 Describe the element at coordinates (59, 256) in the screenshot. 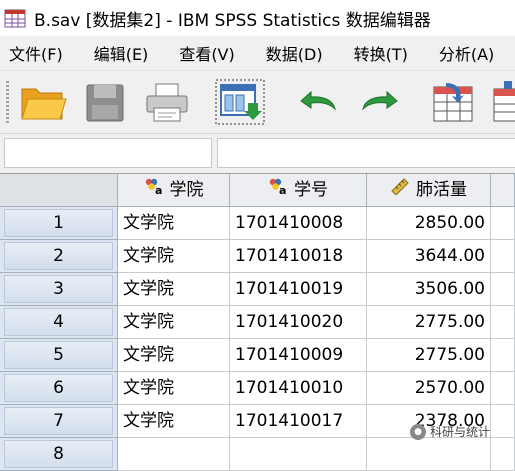

I see `row-number: 2` at that location.